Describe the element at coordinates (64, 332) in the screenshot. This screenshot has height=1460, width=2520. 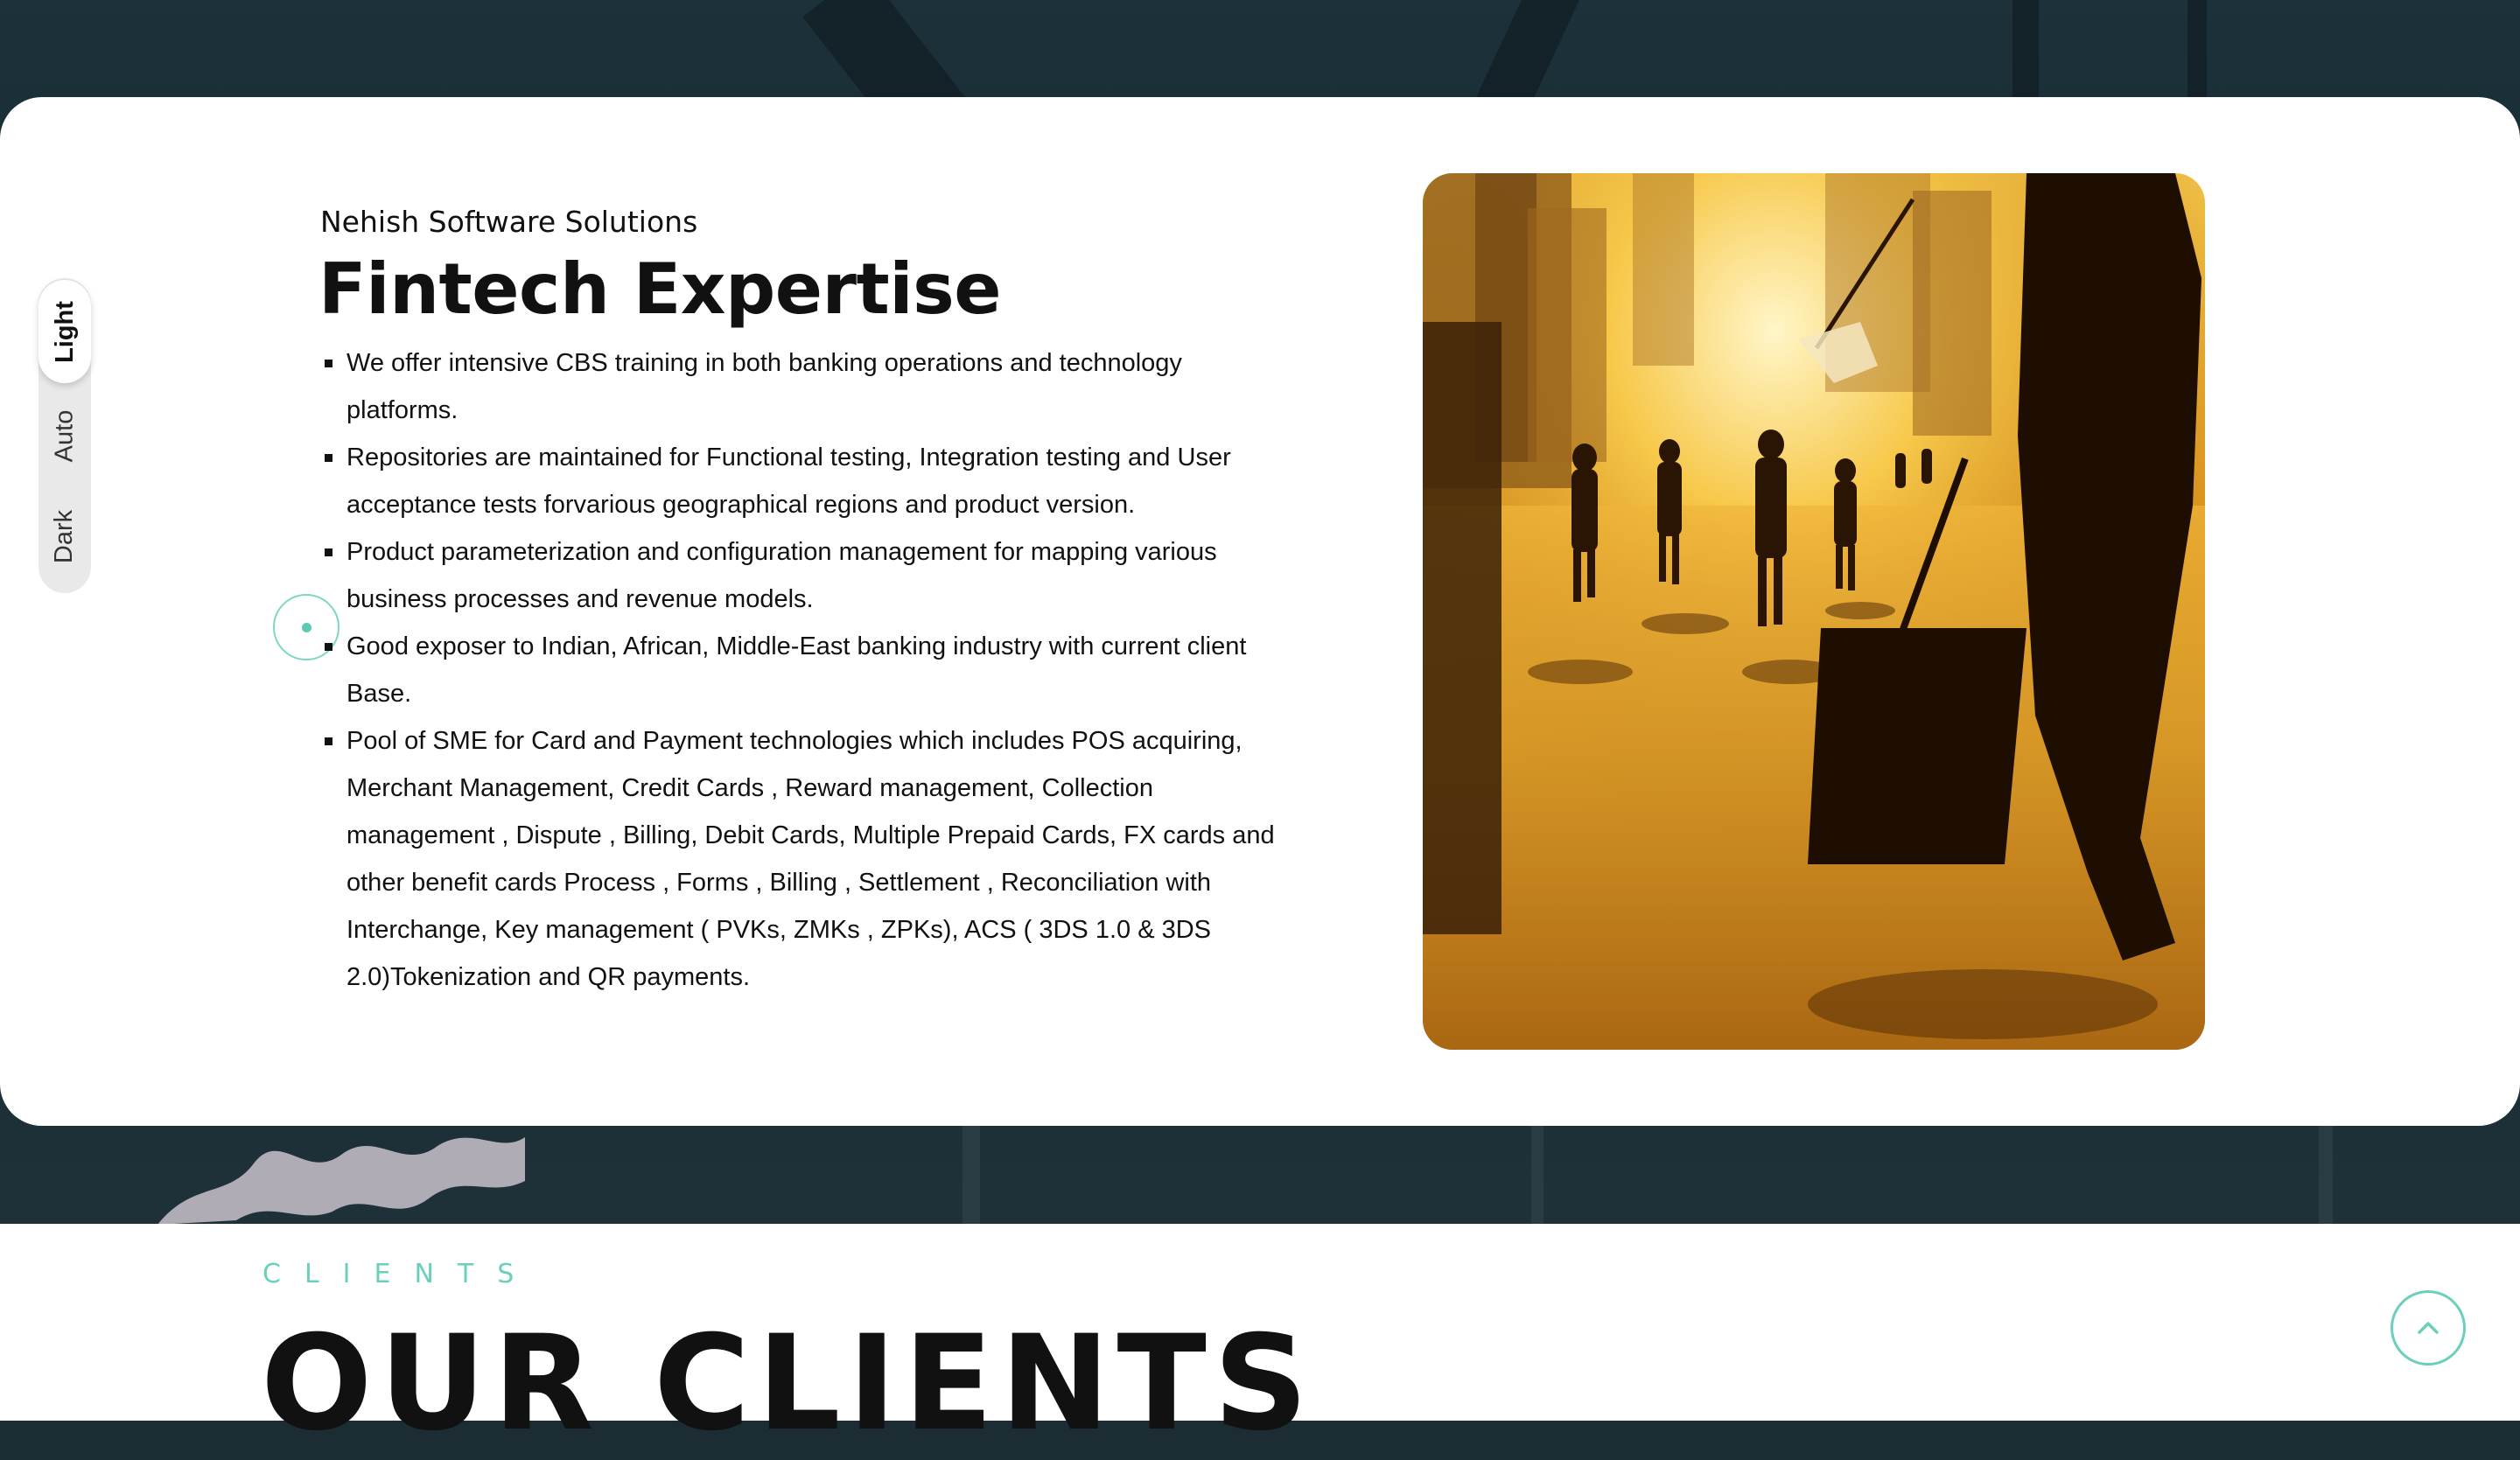
I see `theme-option-light: Light` at that location.